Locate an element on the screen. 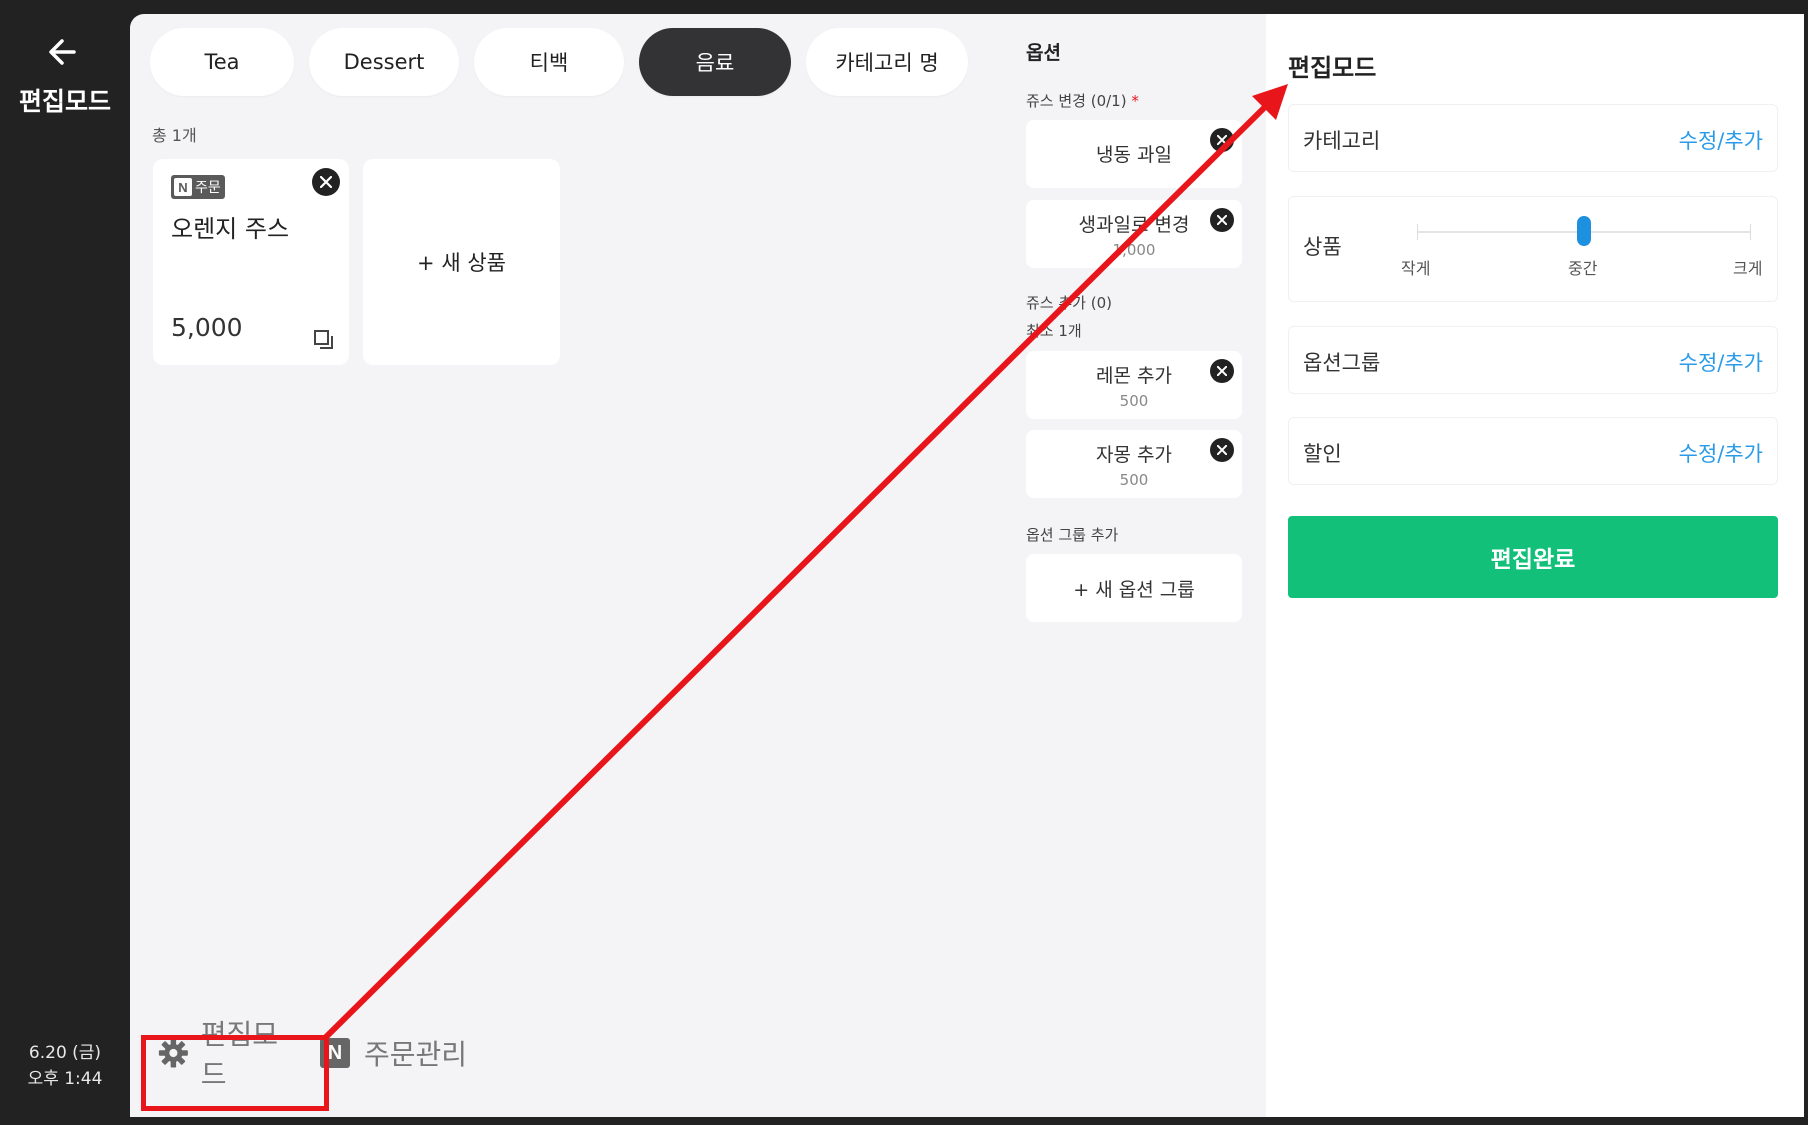 Image resolution: width=1808 pixels, height=1125 pixels. order-management-button: N 주문관리 is located at coordinates (393, 1053).